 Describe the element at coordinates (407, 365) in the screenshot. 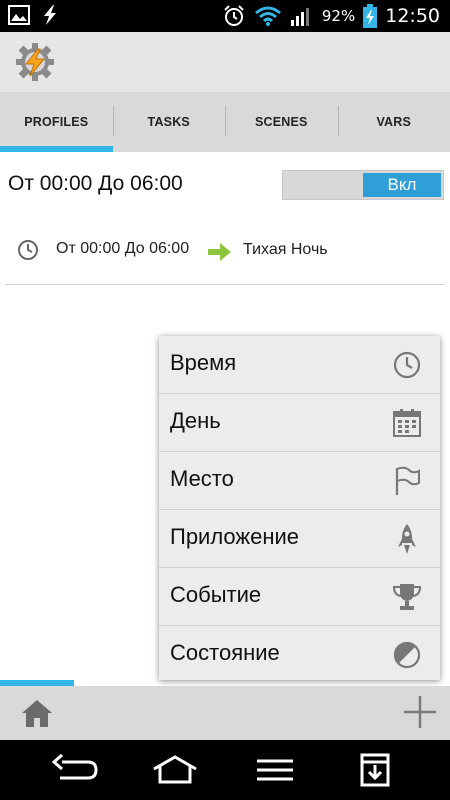

I see `clock-icon` at that location.